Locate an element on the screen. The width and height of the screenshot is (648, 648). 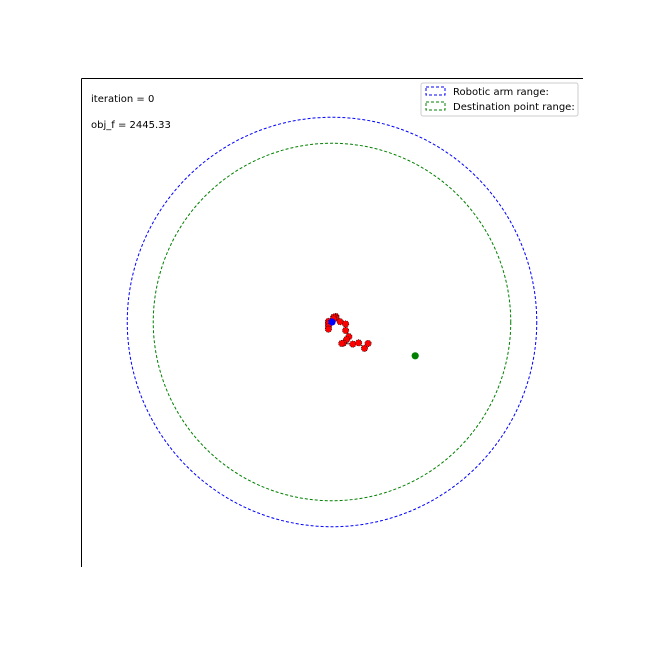
destination-point is located at coordinates (415, 356).